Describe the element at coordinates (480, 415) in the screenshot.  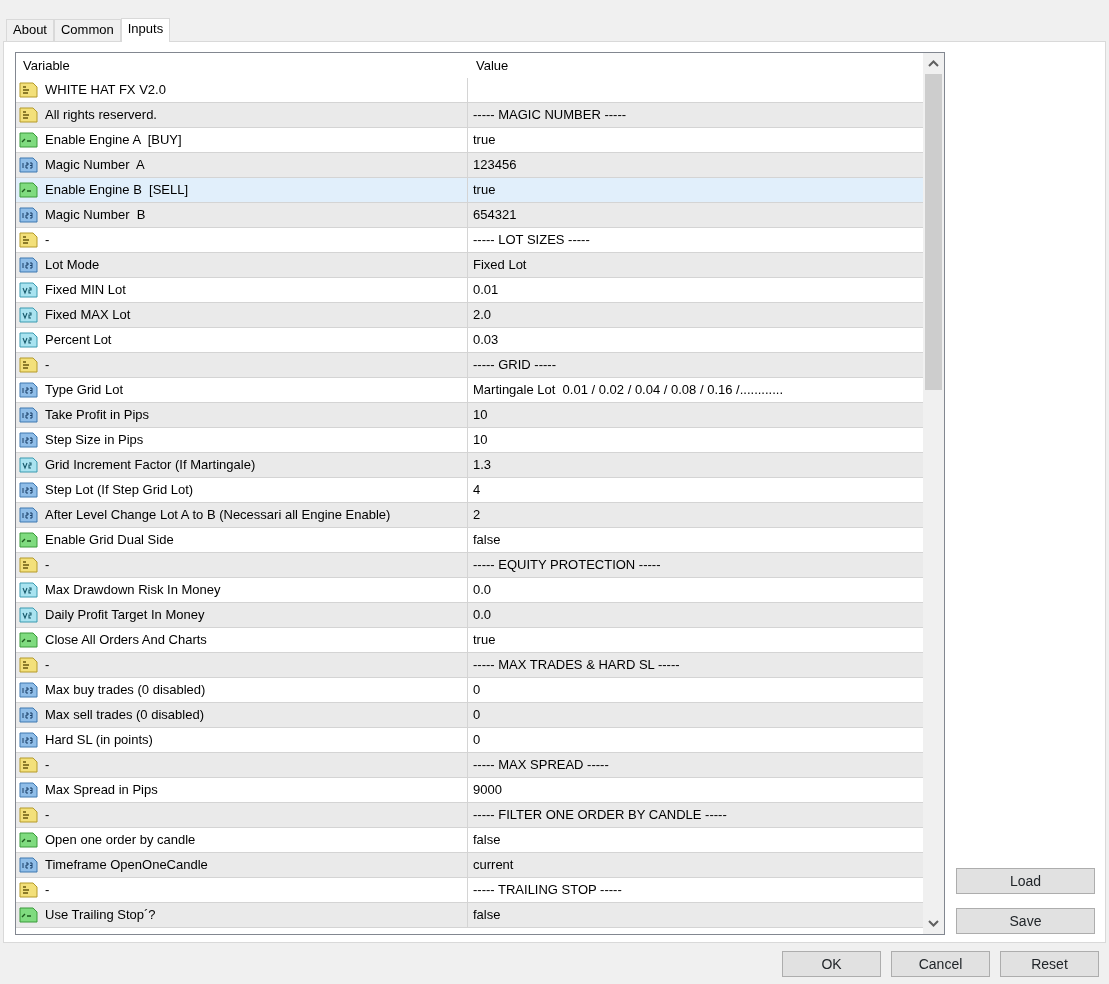
I see `value-text: 10` at that location.